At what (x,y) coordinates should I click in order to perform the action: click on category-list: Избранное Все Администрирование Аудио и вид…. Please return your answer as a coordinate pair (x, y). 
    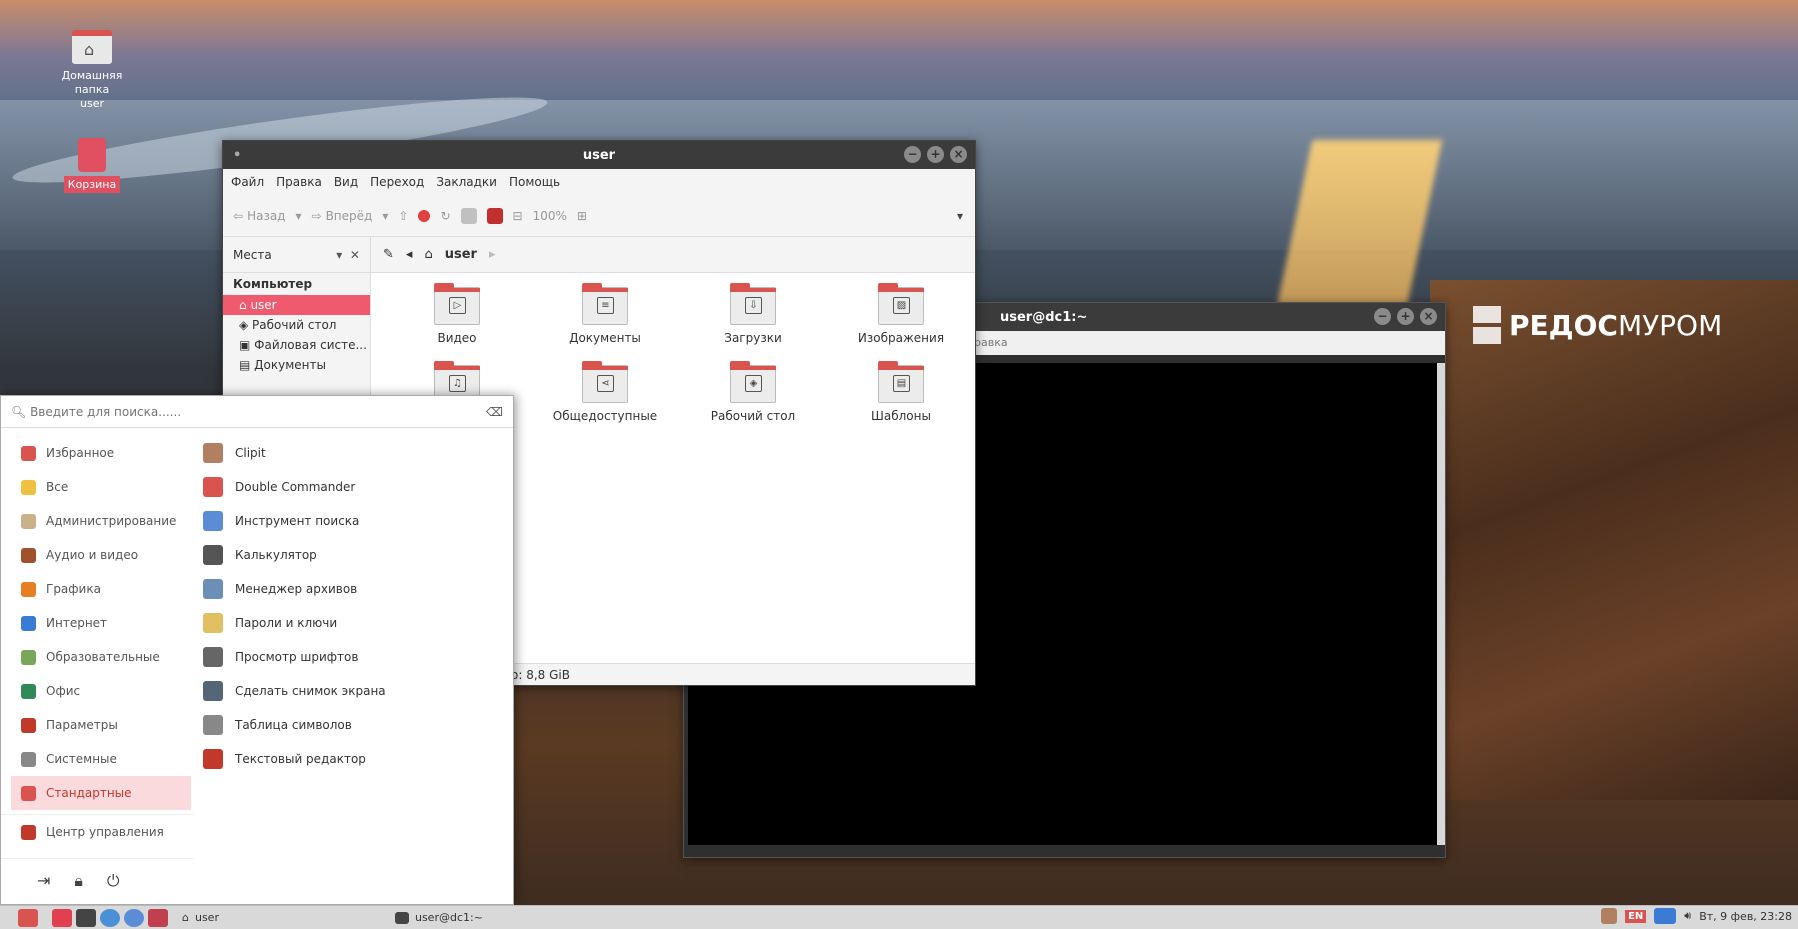
    Looking at the image, I should click on (97, 623).